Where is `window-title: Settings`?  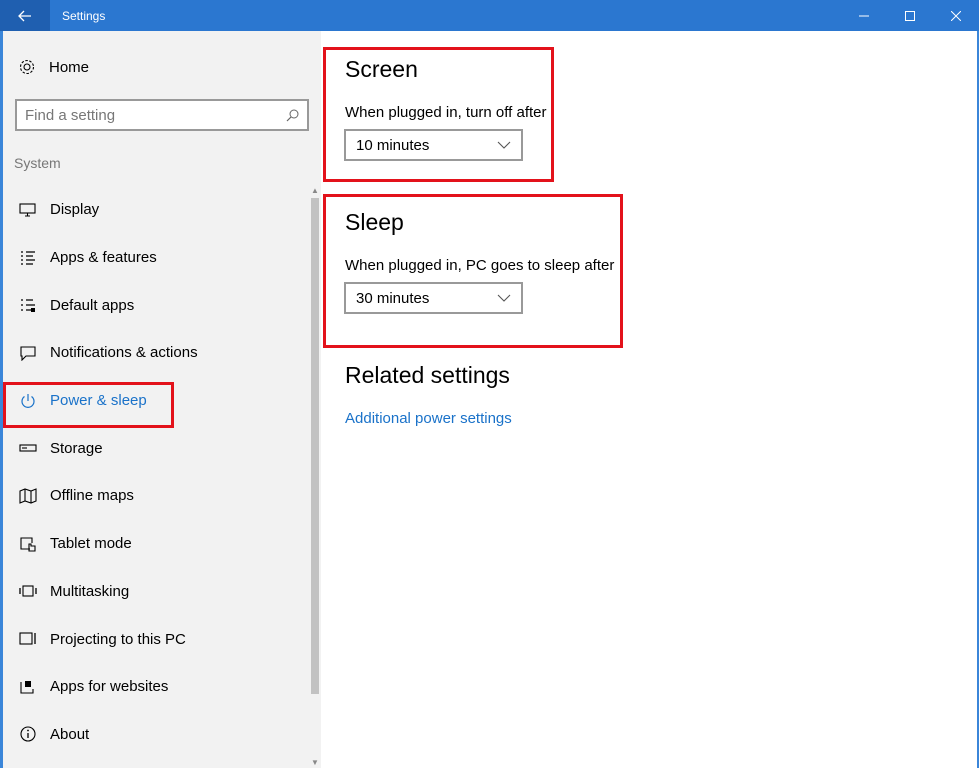
window-title: Settings is located at coordinates (84, 15).